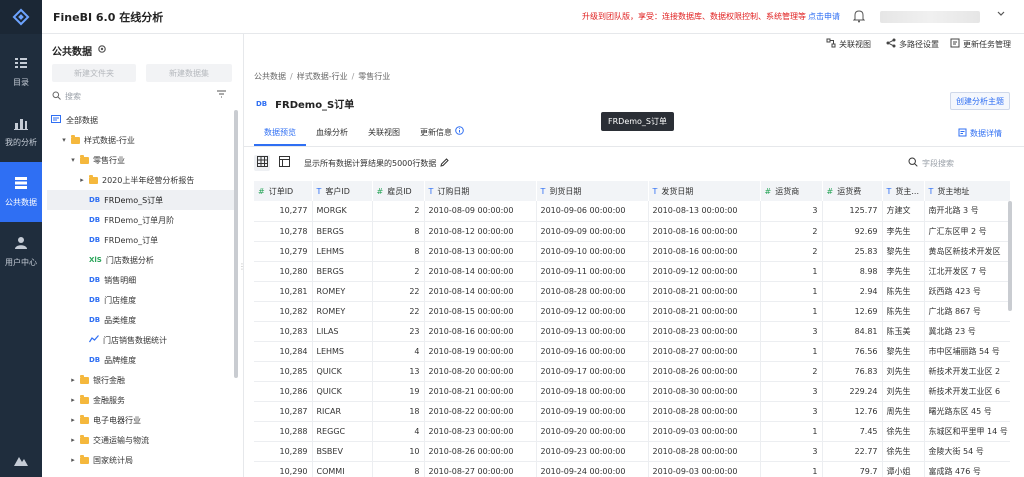  What do you see at coordinates (903, 211) in the screenshot?
I see `table-cell: 方建文` at bounding box center [903, 211].